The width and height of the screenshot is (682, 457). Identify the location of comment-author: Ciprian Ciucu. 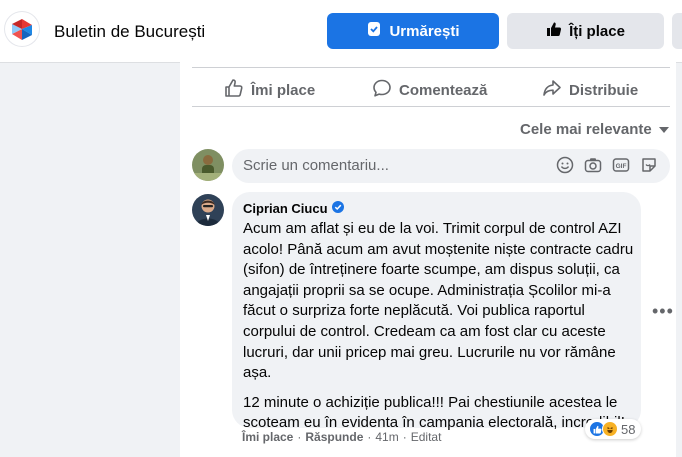
(293, 208).